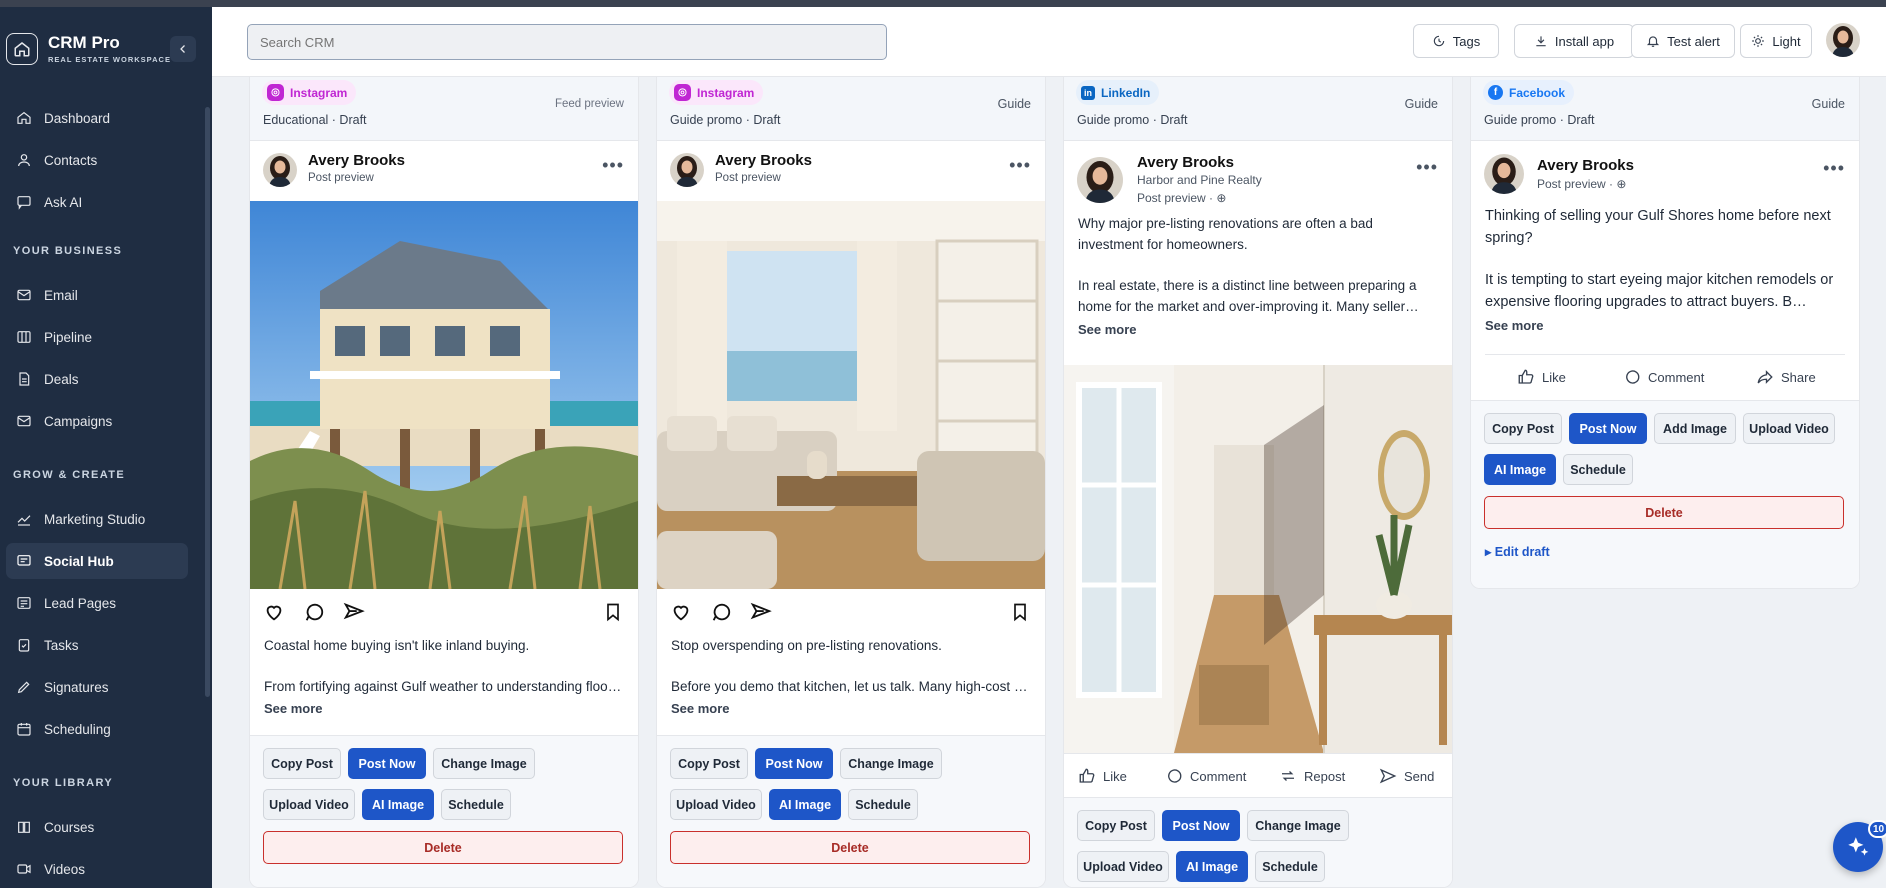  What do you see at coordinates (1776, 41) in the screenshot?
I see `theme-toggle-button: Light` at bounding box center [1776, 41].